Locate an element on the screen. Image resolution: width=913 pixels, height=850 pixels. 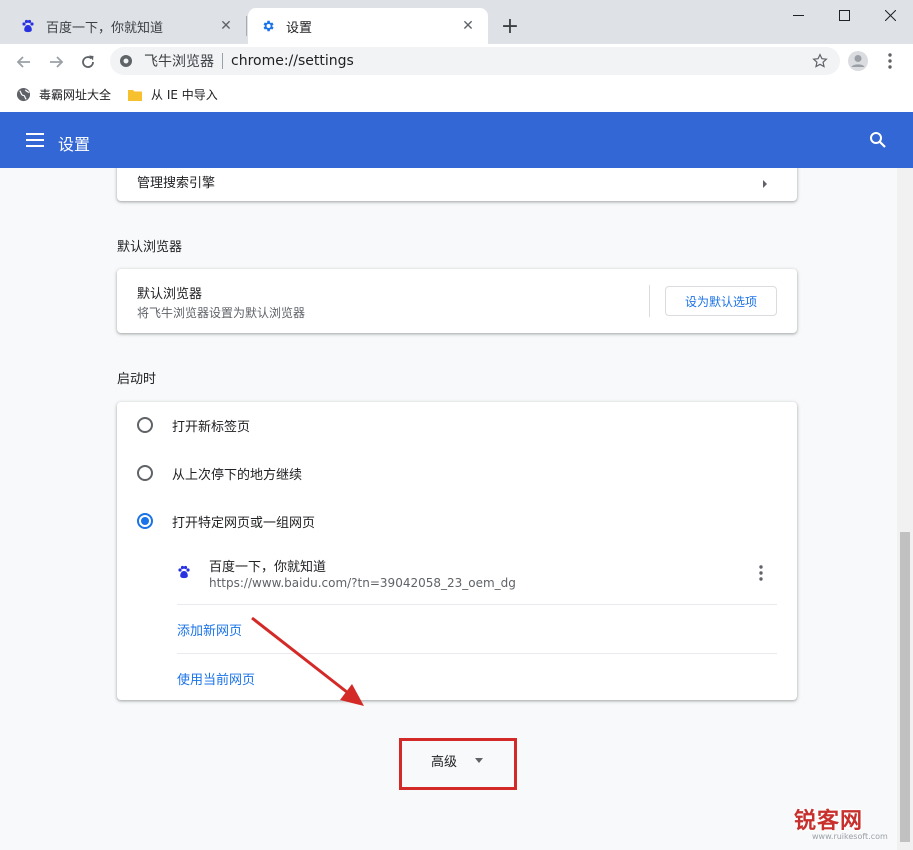
section-title-default-browser: 默认浏览器 is located at coordinates (150, 247).